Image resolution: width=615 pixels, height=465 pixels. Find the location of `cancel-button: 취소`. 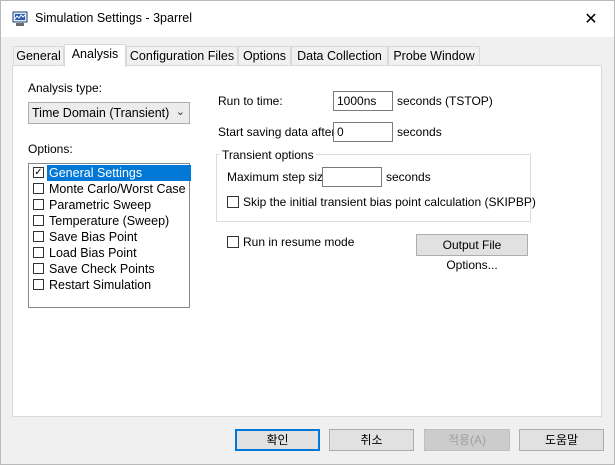

cancel-button: 취소 is located at coordinates (371, 440).